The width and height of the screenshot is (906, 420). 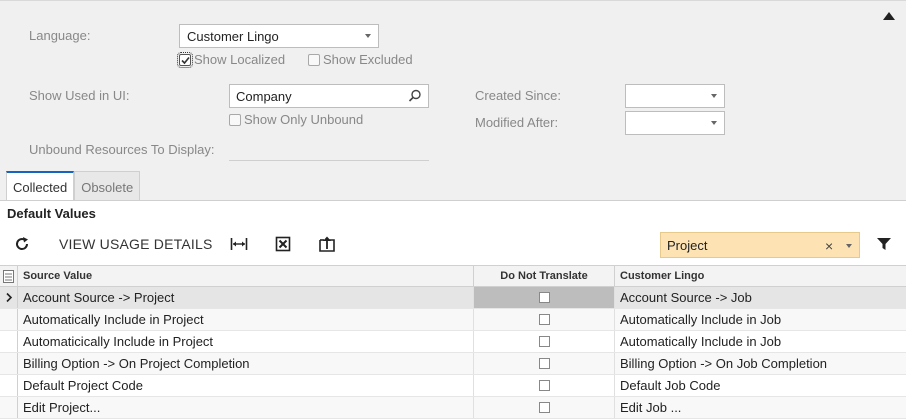 I want to click on checkbox-checked-icon, so click(x=185, y=59).